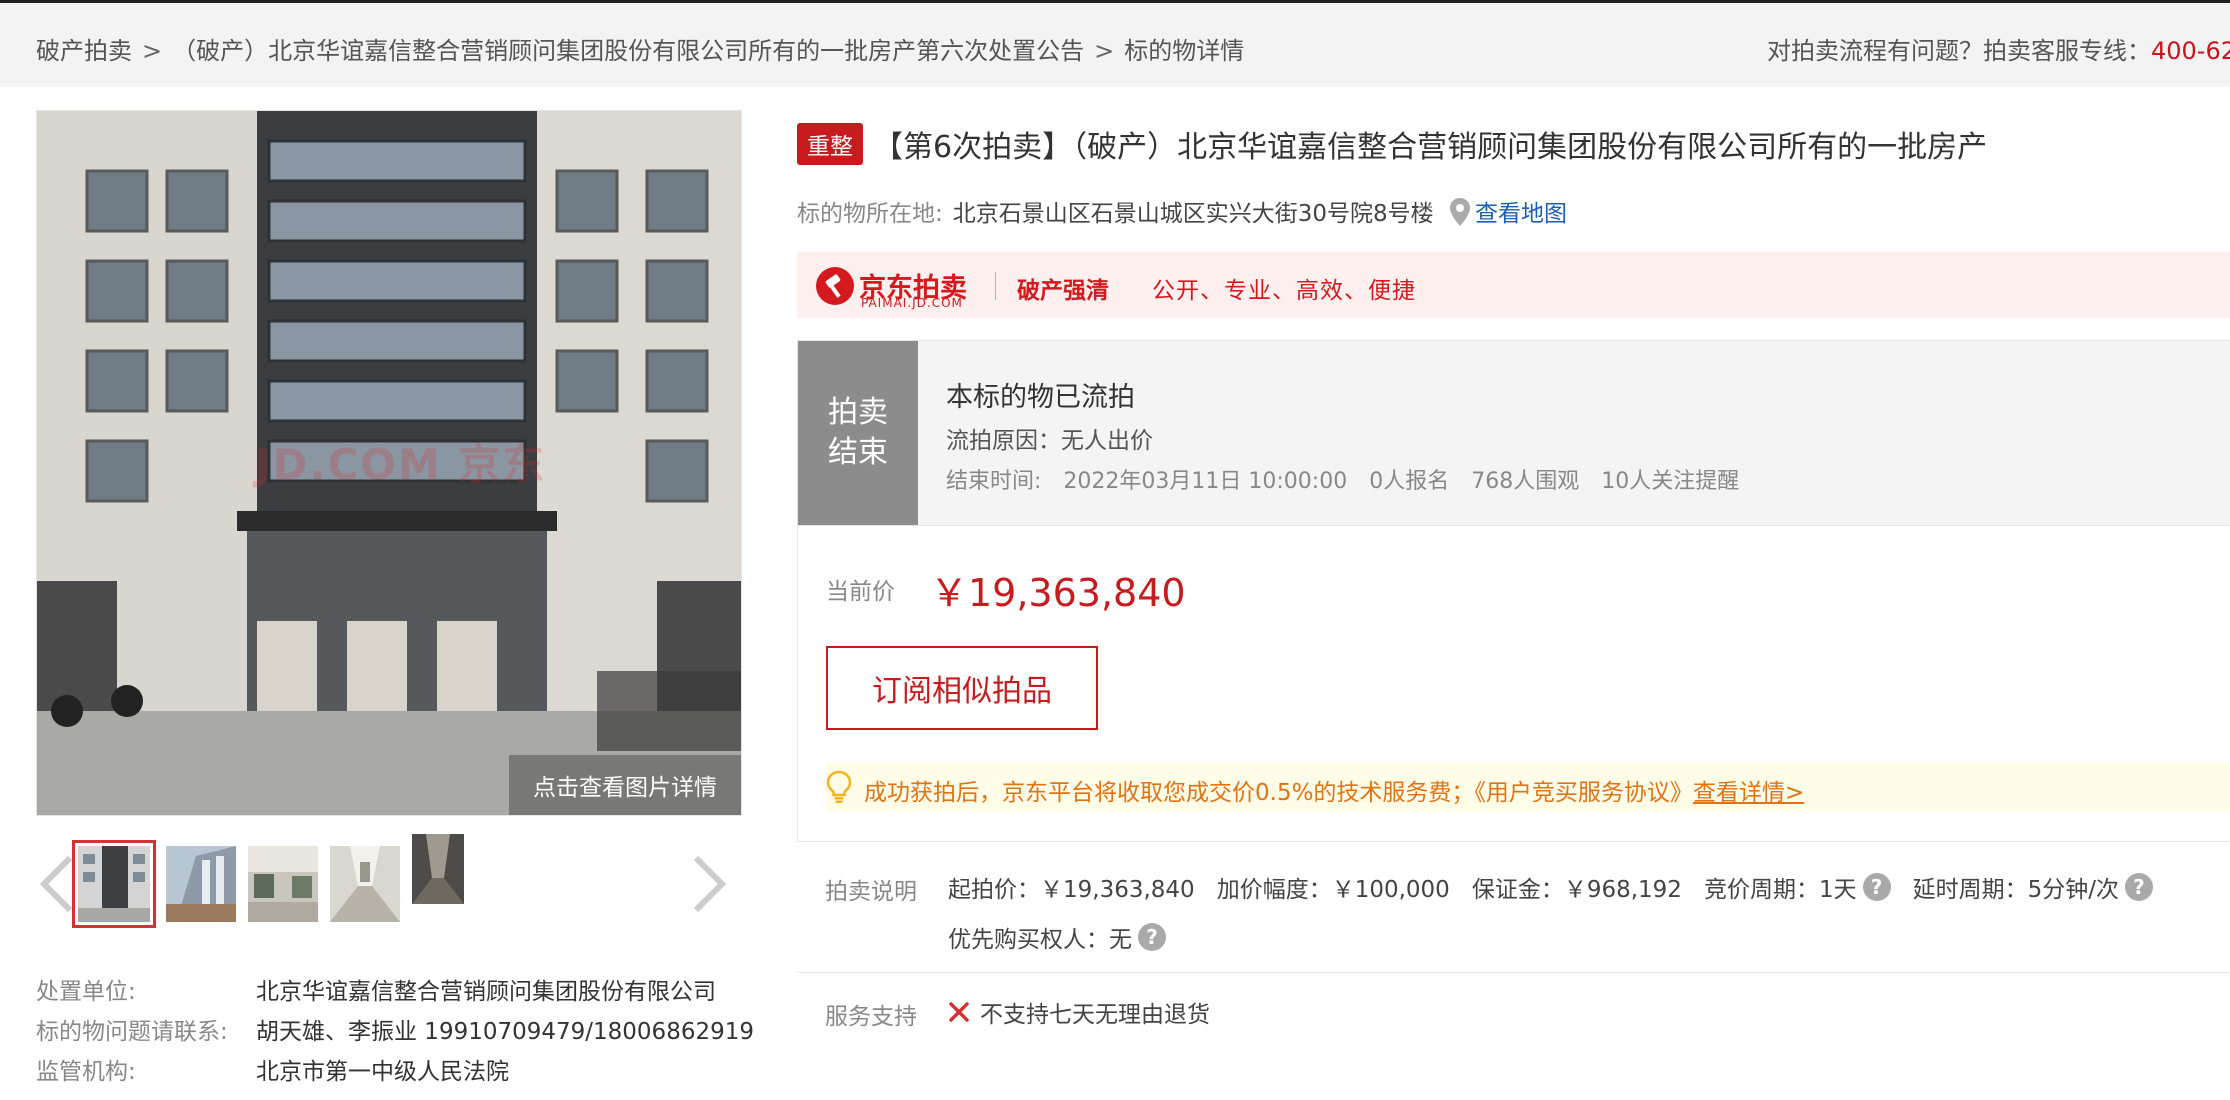  What do you see at coordinates (132, 1032) in the screenshot?
I see `info-key: 标的物问题请联系:` at bounding box center [132, 1032].